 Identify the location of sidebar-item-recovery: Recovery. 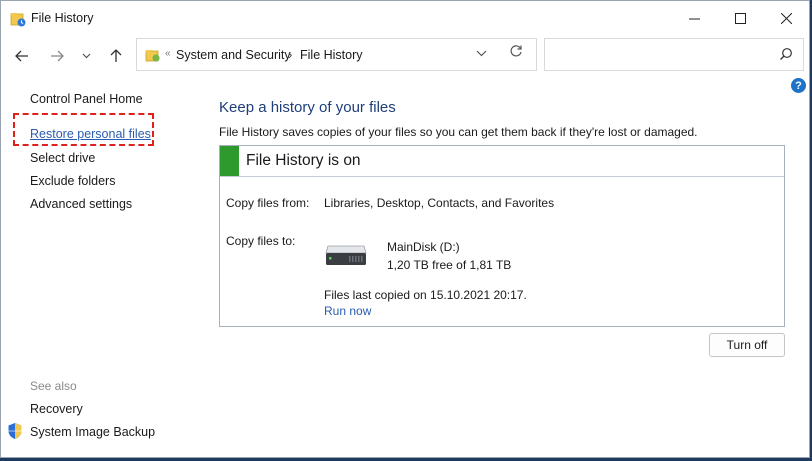
(56, 409).